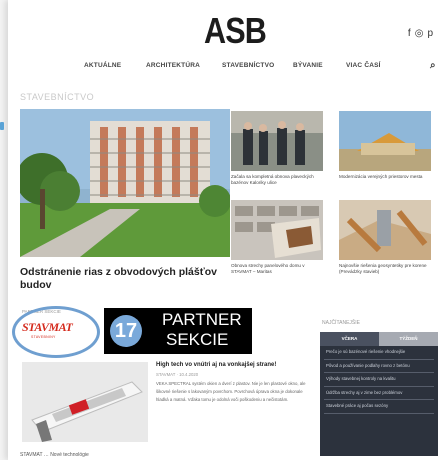  What do you see at coordinates (430, 33) in the screenshot?
I see `pinterest-icon: p` at bounding box center [430, 33].